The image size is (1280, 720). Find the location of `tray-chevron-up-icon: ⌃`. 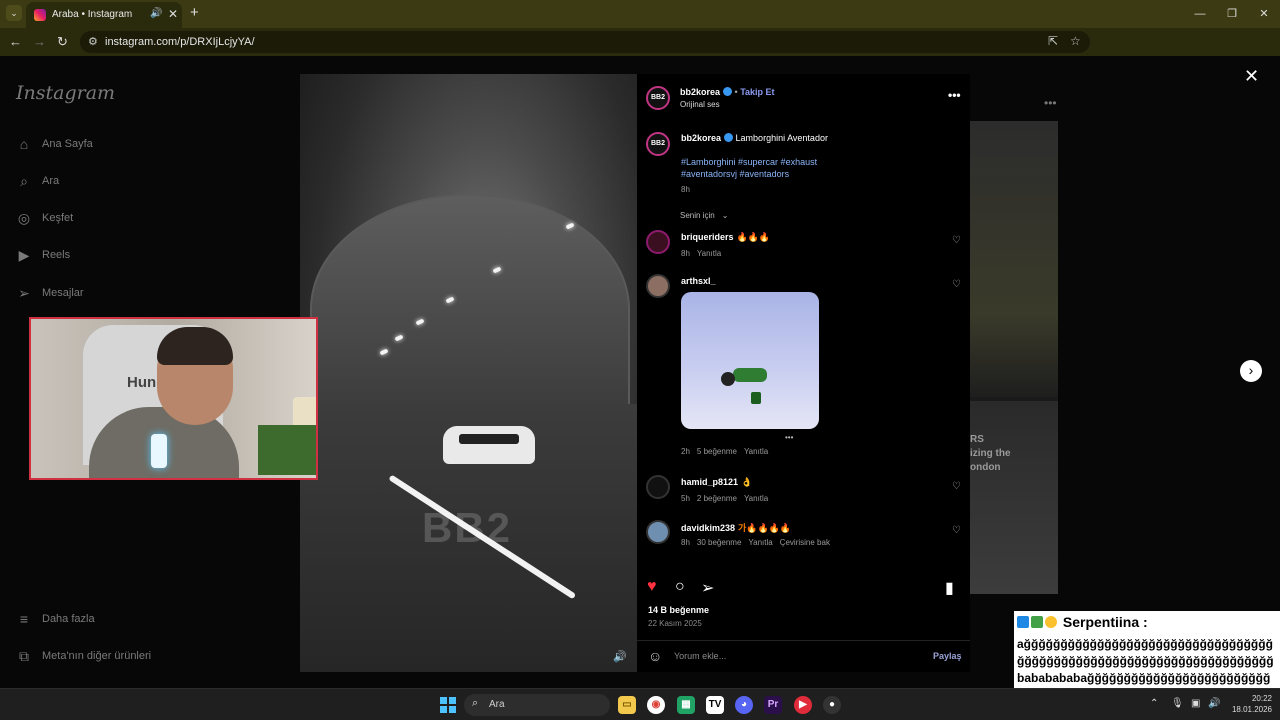

tray-chevron-up-icon: ⌃ is located at coordinates (1154, 703).